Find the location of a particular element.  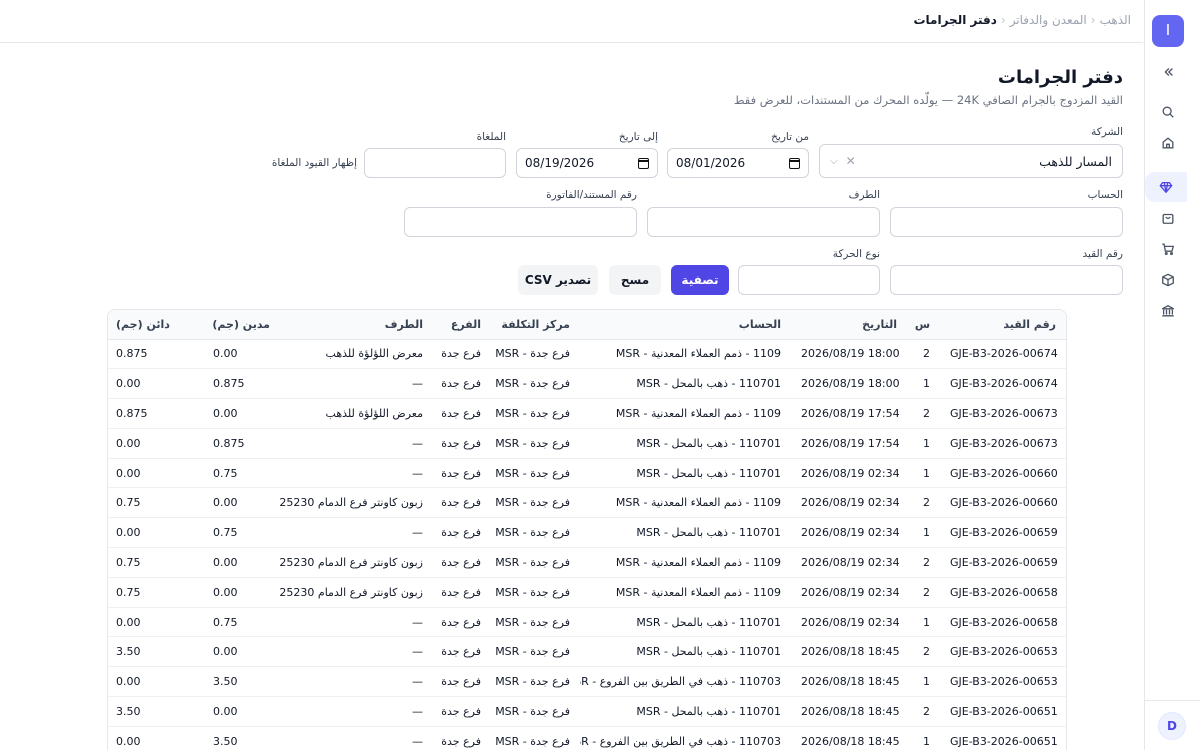

export-csv-button: تصدير CSV is located at coordinates (558, 280).